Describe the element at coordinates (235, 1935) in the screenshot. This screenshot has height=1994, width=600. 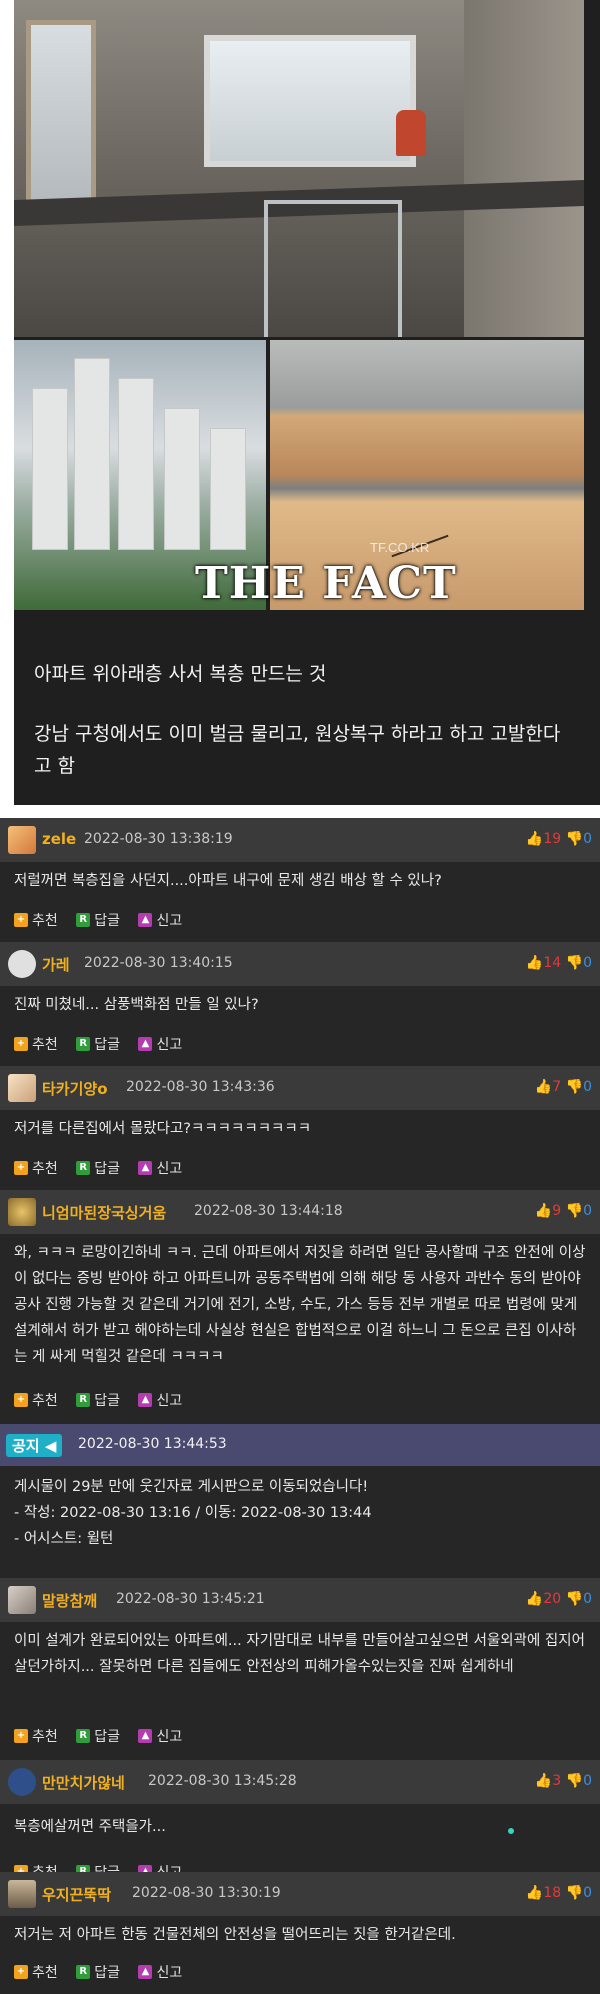
I see `comment-text: 저거는 저 아파트 한동 건물전체의 안전성을 떨어뜨리는 짓을 한거같은데.` at that location.